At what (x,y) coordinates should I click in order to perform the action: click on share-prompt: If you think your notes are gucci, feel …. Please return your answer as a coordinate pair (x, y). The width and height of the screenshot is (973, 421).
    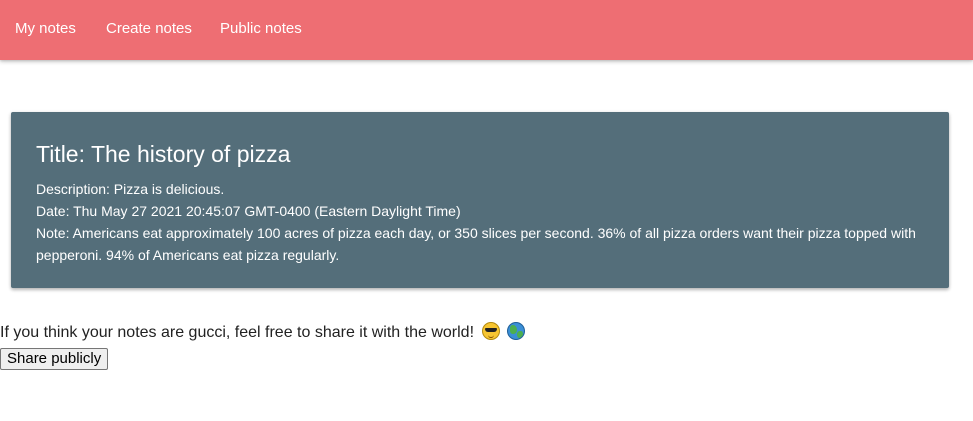
    Looking at the image, I should click on (262, 333).